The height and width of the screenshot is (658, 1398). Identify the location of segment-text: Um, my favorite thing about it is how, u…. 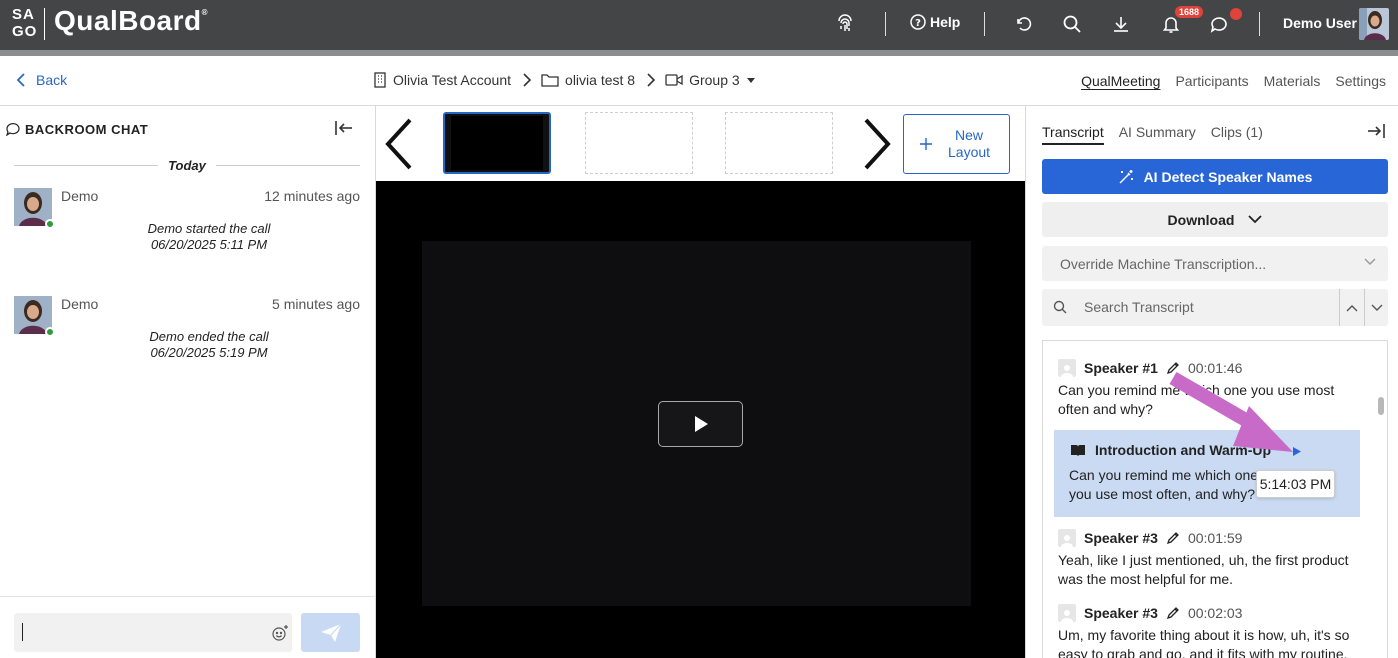
(1204, 642).